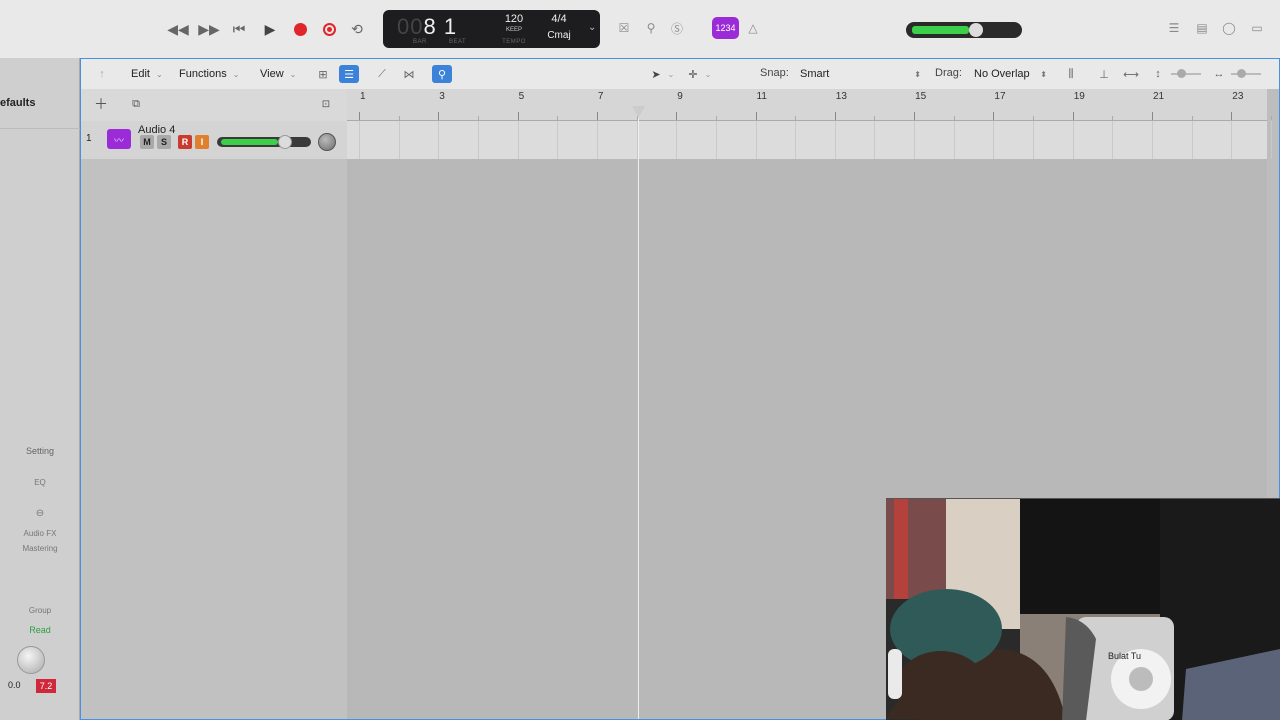 The width and height of the screenshot is (1280, 720). Describe the element at coordinates (46, 686) in the screenshot. I see `peak-value: 7.2` at that location.